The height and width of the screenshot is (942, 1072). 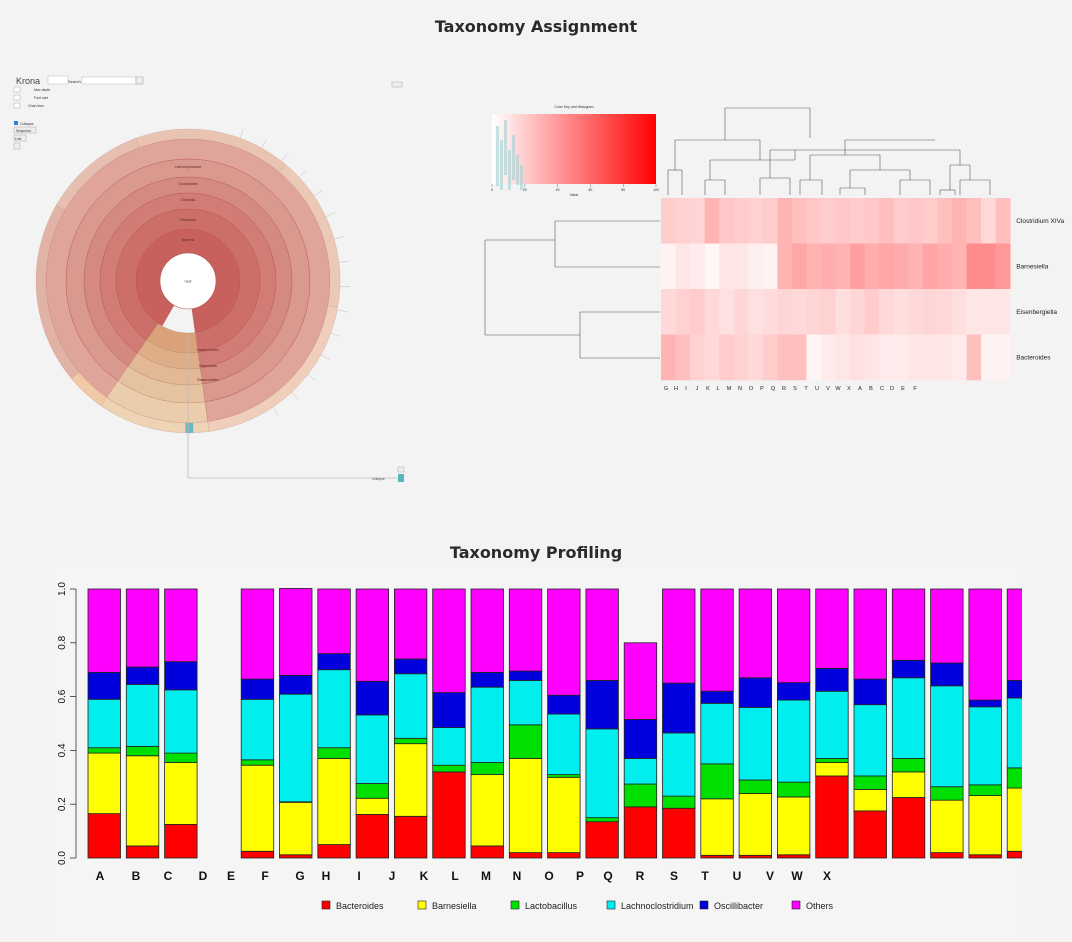 I want to click on krona-highlight-segment, so click(x=189, y=428).